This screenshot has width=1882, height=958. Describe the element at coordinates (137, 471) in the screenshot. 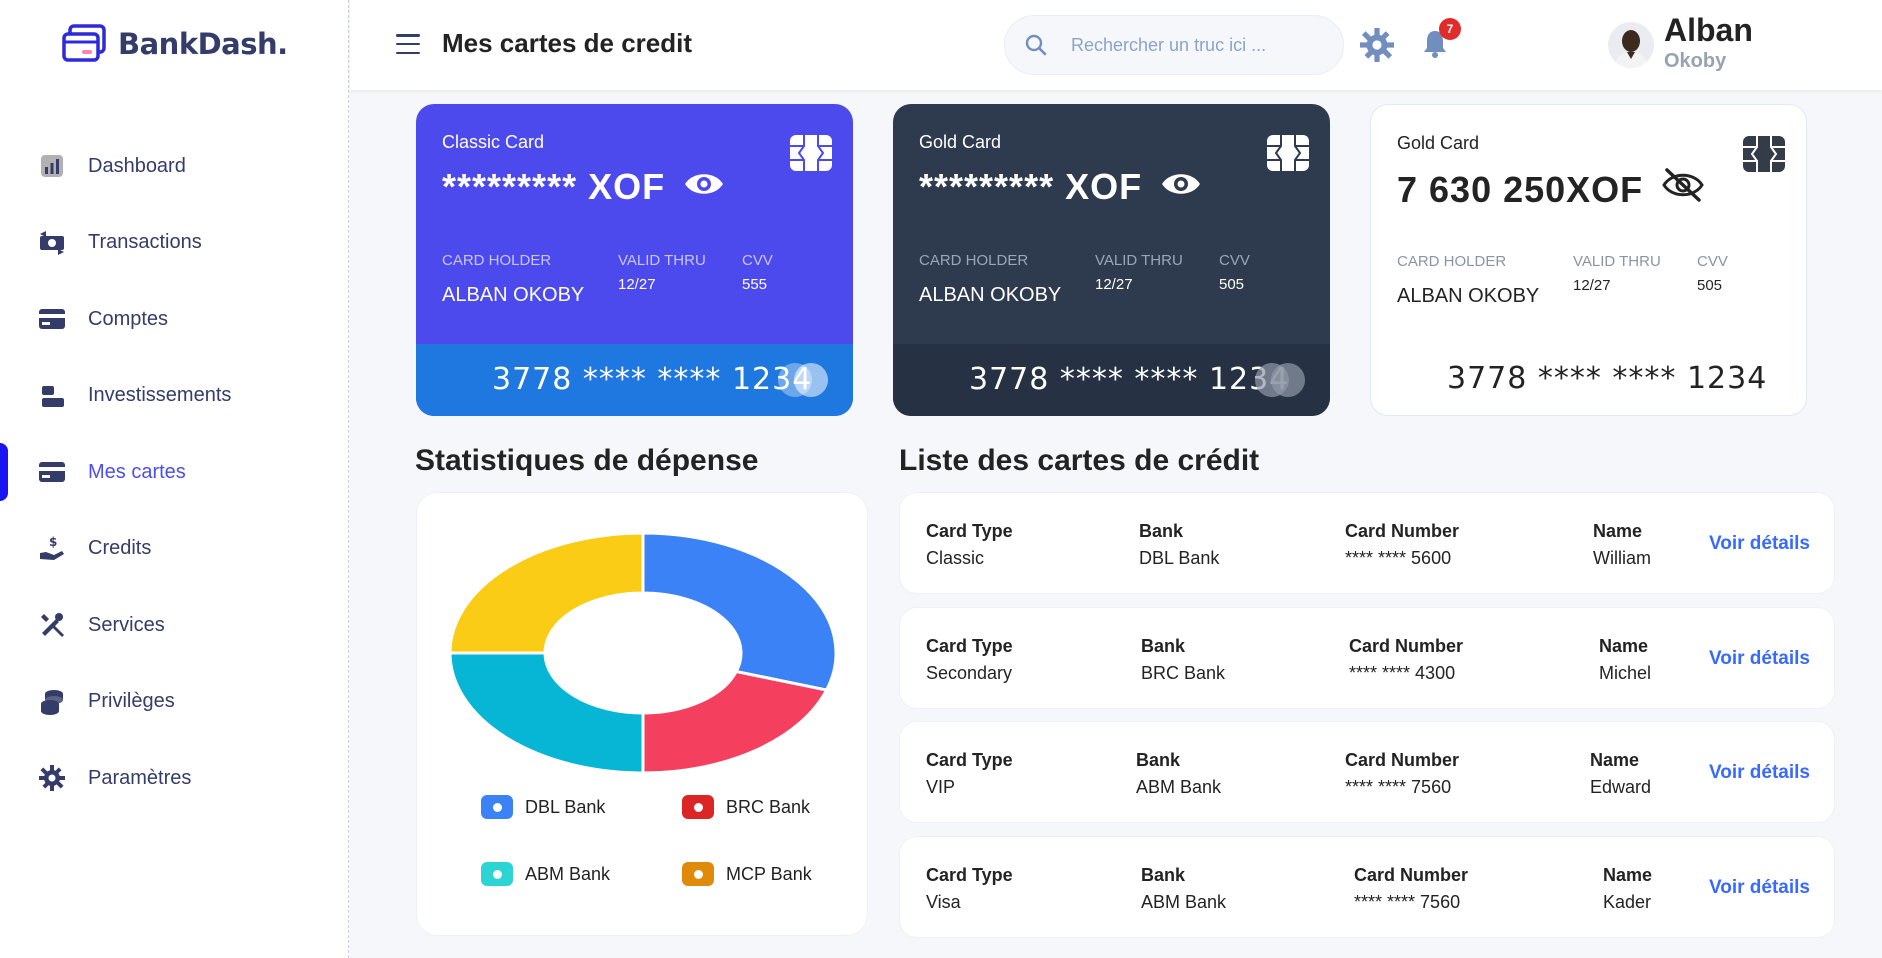

I see `sidebar-item-label: Mes cartes` at that location.